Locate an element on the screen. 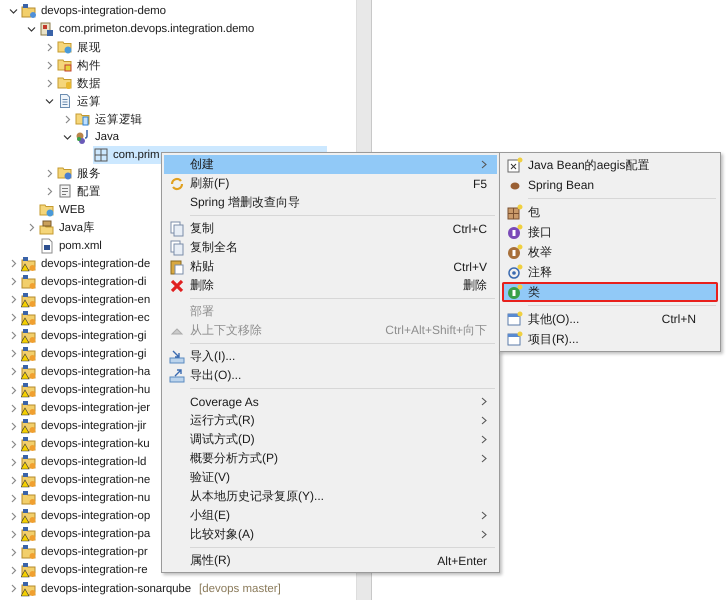 This screenshot has height=600, width=728. tree-item-label: devops-integration-ne is located at coordinates (95, 480).